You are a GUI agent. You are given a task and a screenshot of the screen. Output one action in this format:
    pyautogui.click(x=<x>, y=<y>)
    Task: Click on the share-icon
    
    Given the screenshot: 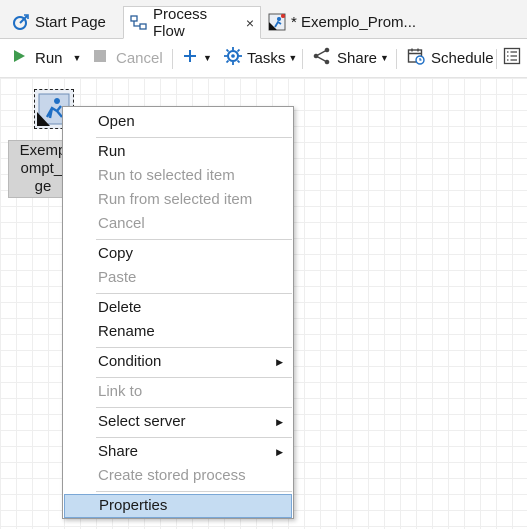 What is the action you would take?
    pyautogui.click(x=322, y=58)
    